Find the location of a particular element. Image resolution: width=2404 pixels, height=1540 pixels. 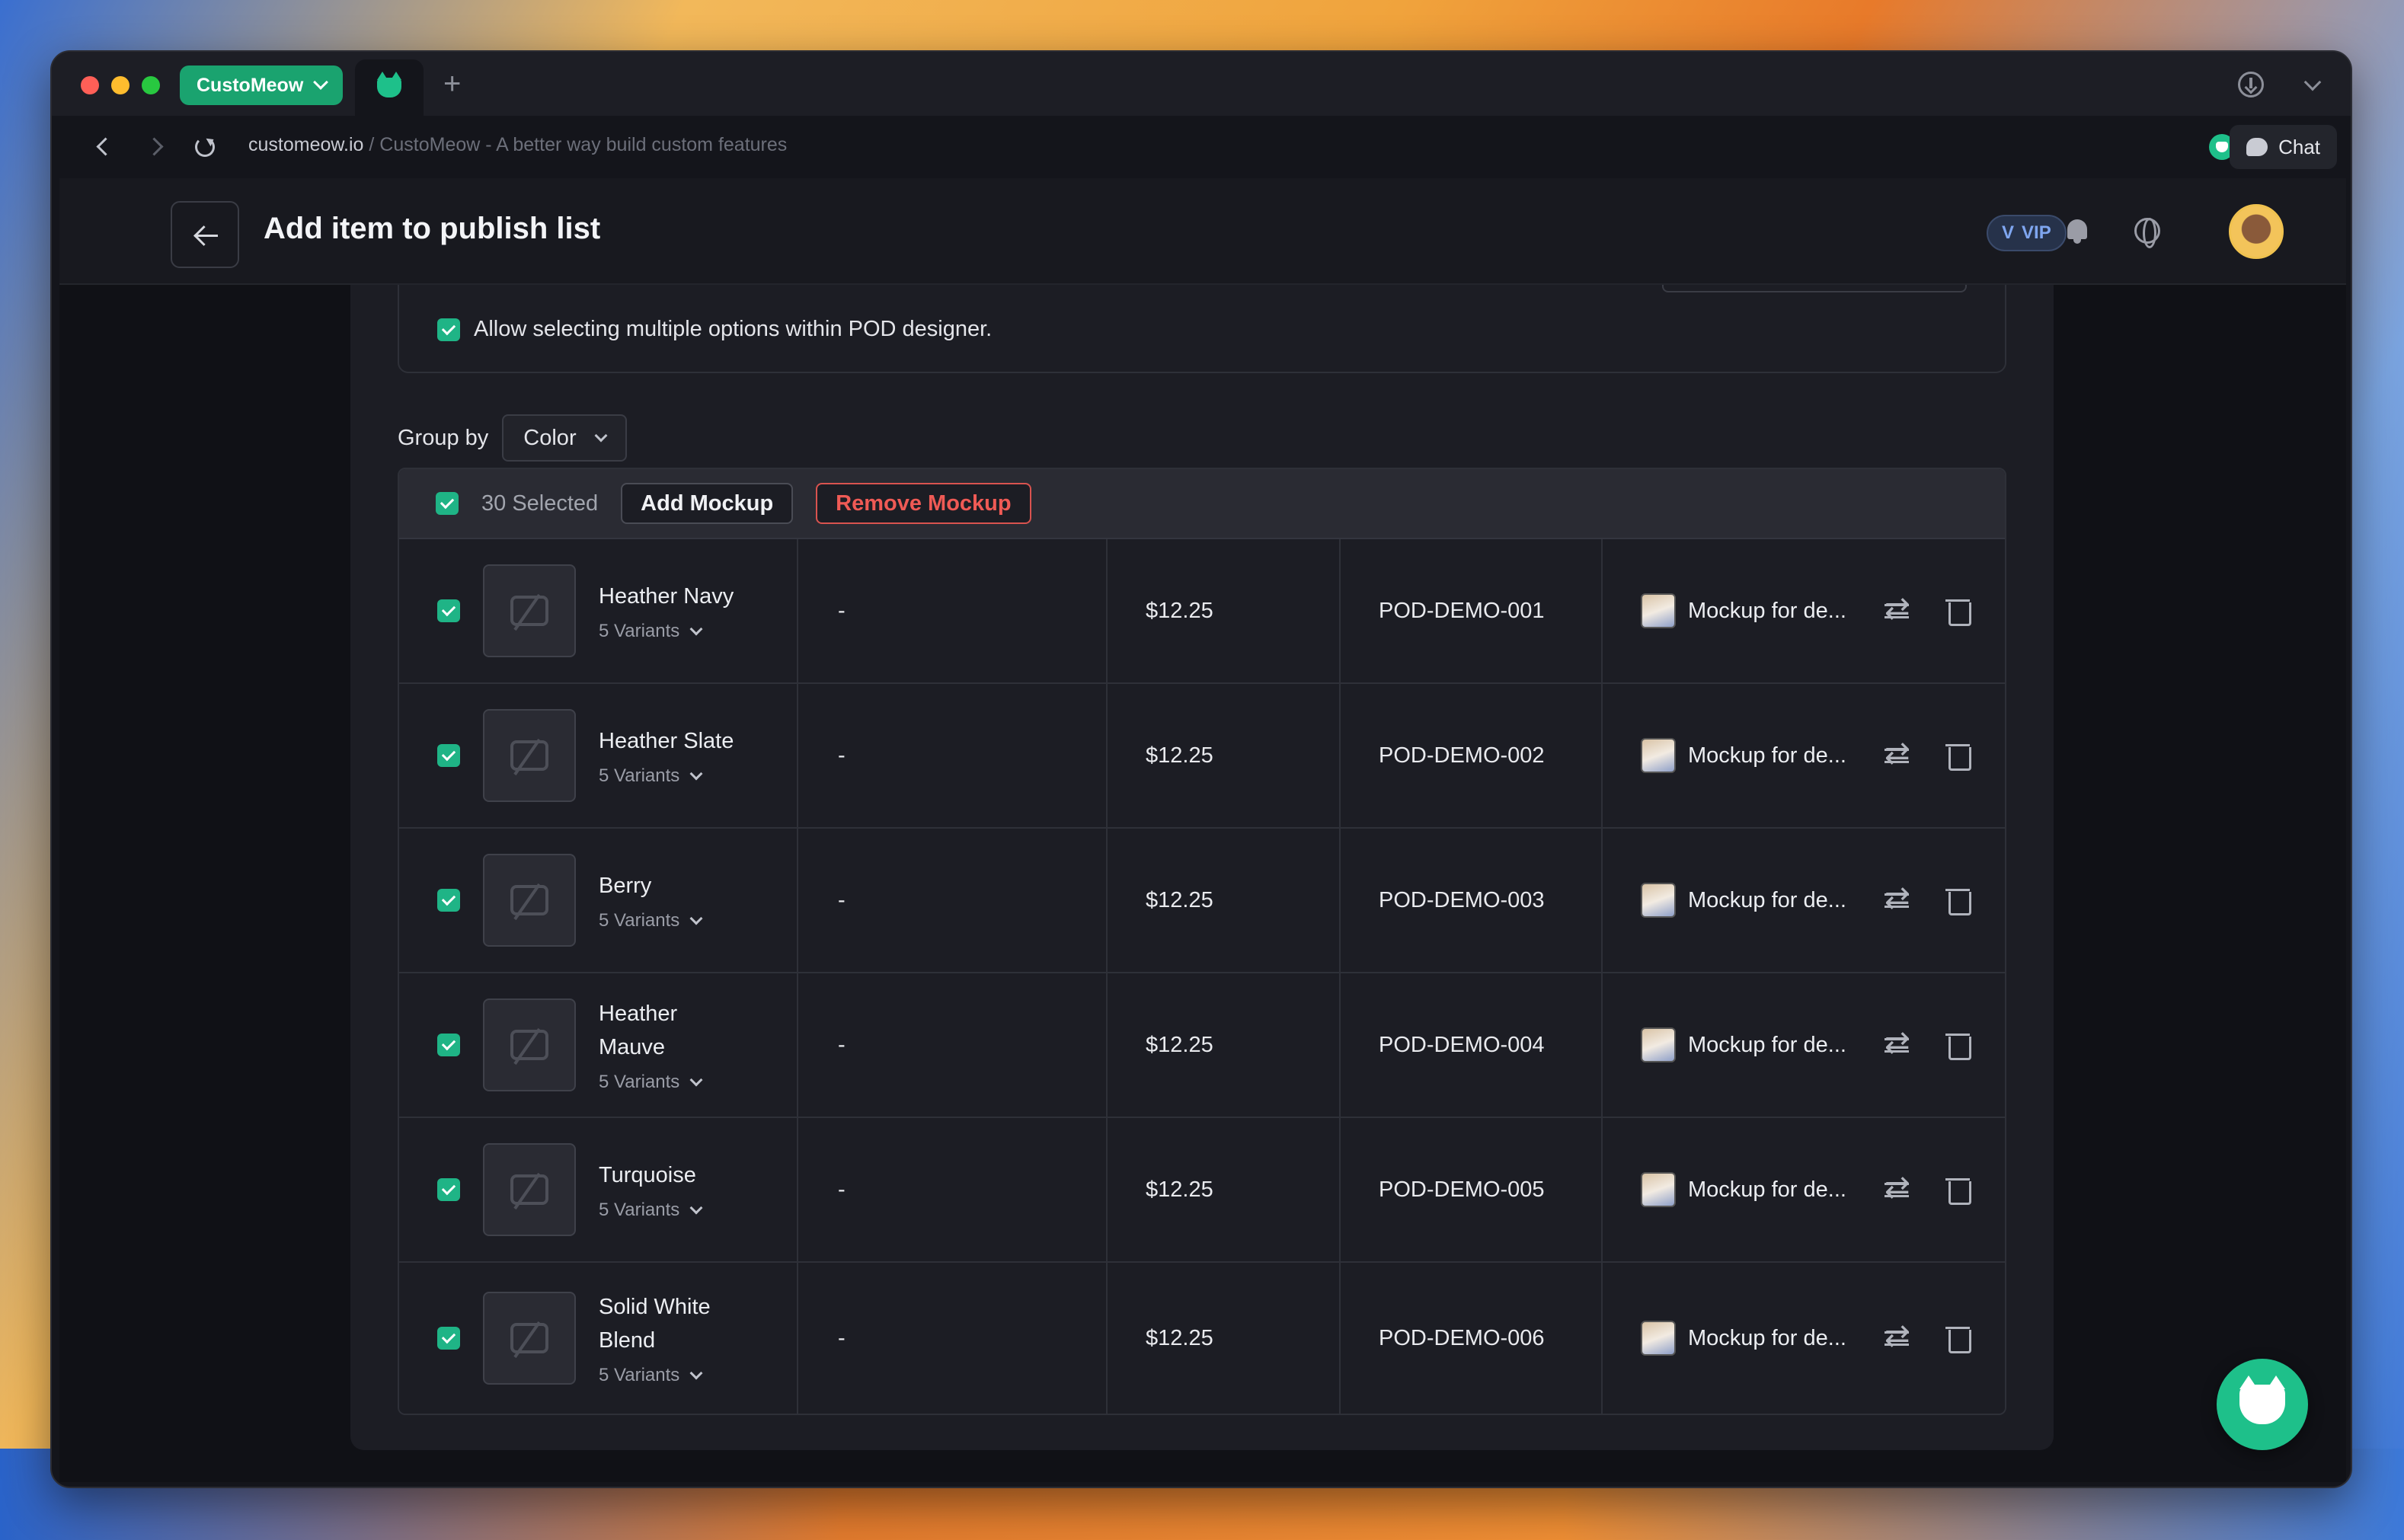

sku-cell: POD-DEMO-005 is located at coordinates (1472, 1189).